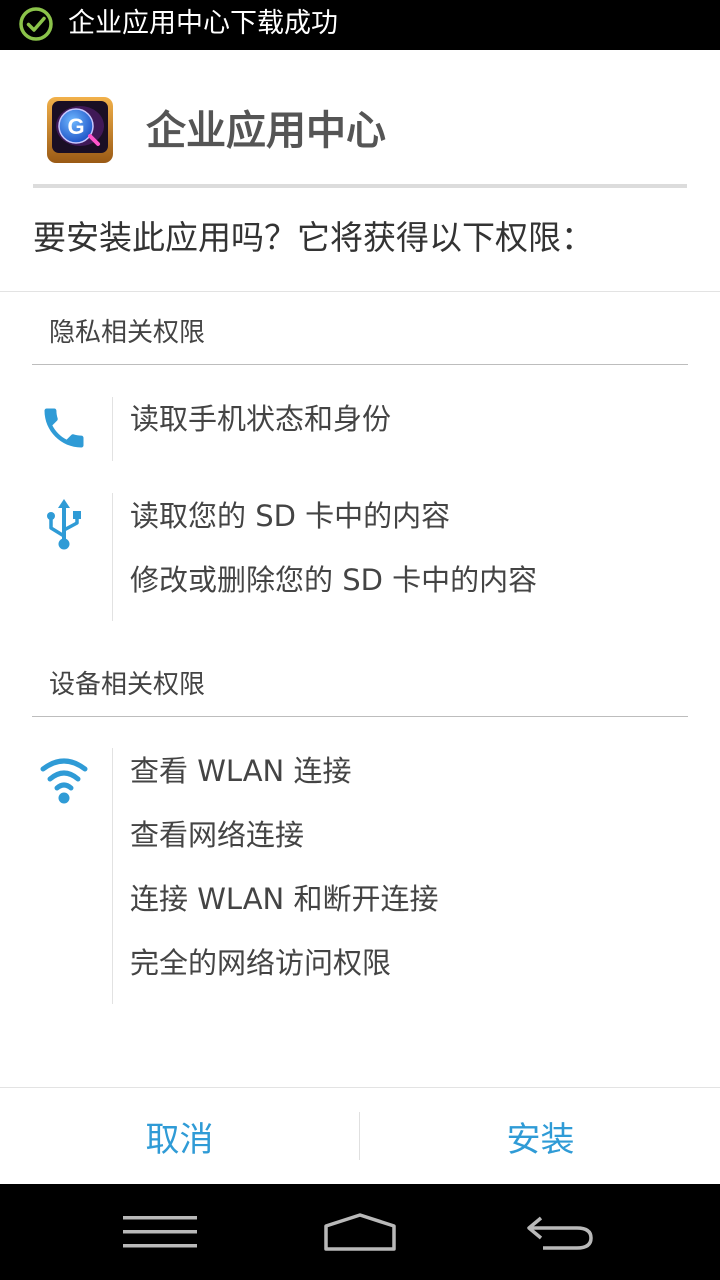  I want to click on phone-icon, so click(64, 428).